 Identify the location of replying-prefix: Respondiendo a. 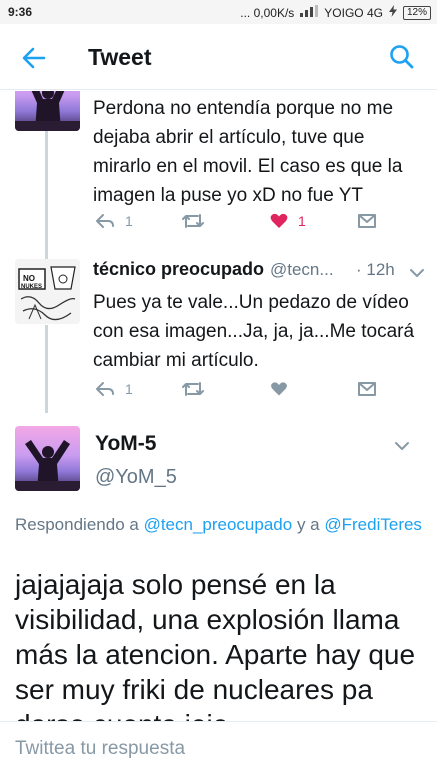
(77, 524).